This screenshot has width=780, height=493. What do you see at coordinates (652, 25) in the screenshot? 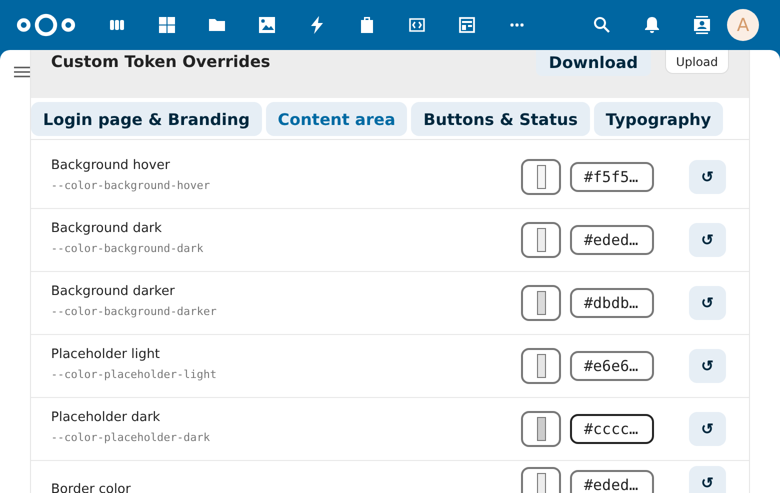
I see `bell-icon` at bounding box center [652, 25].